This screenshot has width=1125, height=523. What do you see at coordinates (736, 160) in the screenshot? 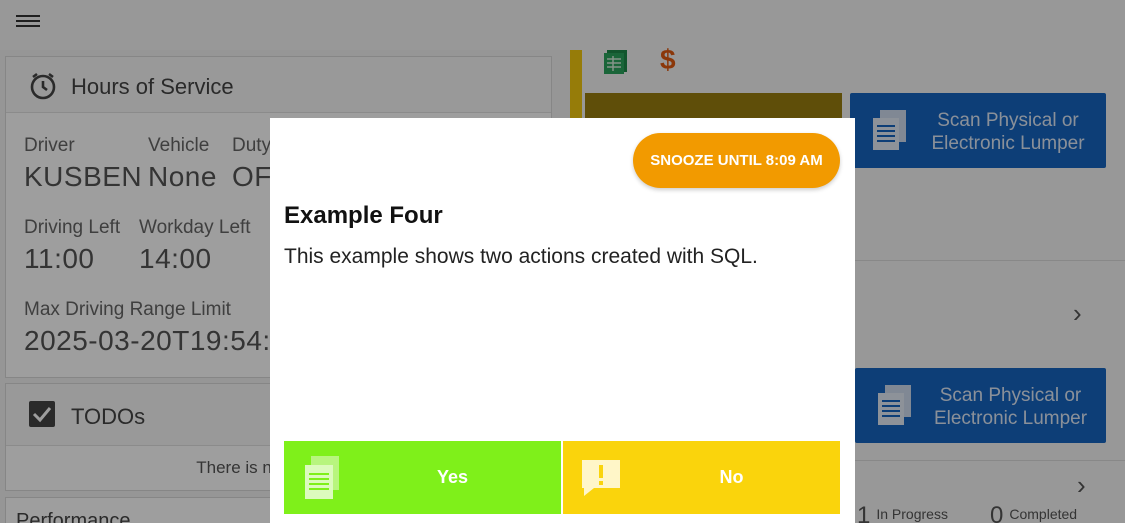
I see `snooze-button: SNOOZE UNTIL 8:09 AM` at bounding box center [736, 160].